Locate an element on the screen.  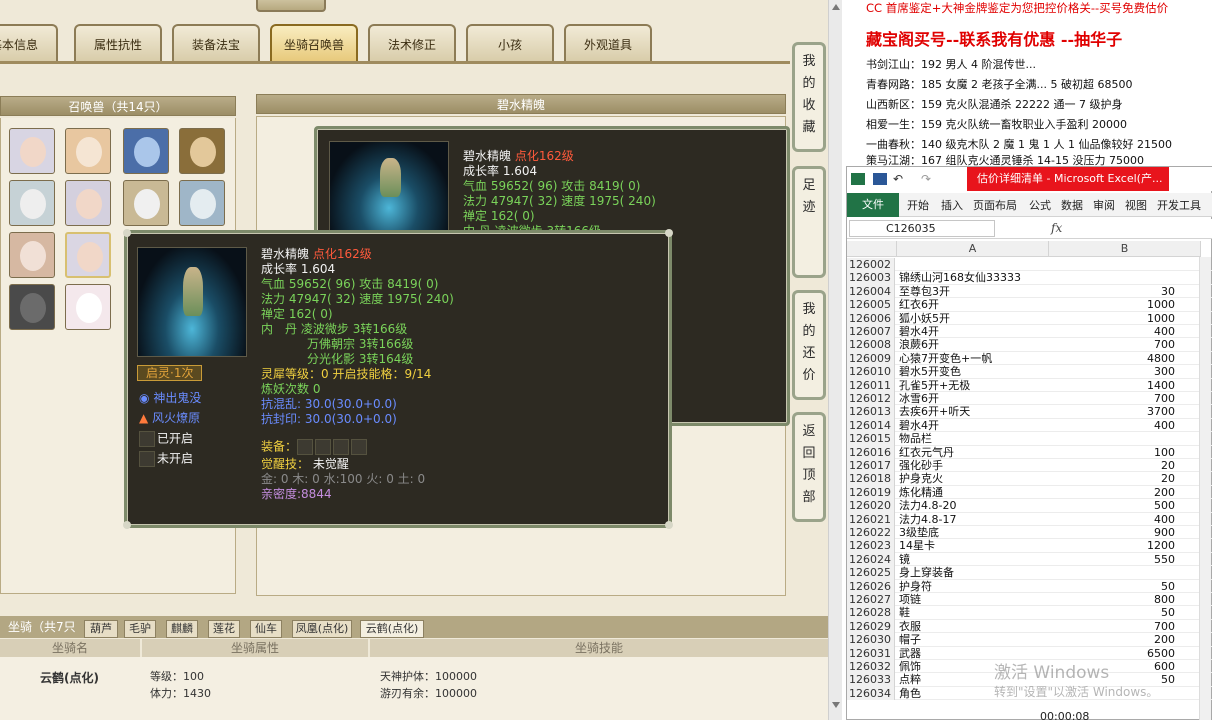
tab-spell-correction: 法术修正 is located at coordinates (412, 43).